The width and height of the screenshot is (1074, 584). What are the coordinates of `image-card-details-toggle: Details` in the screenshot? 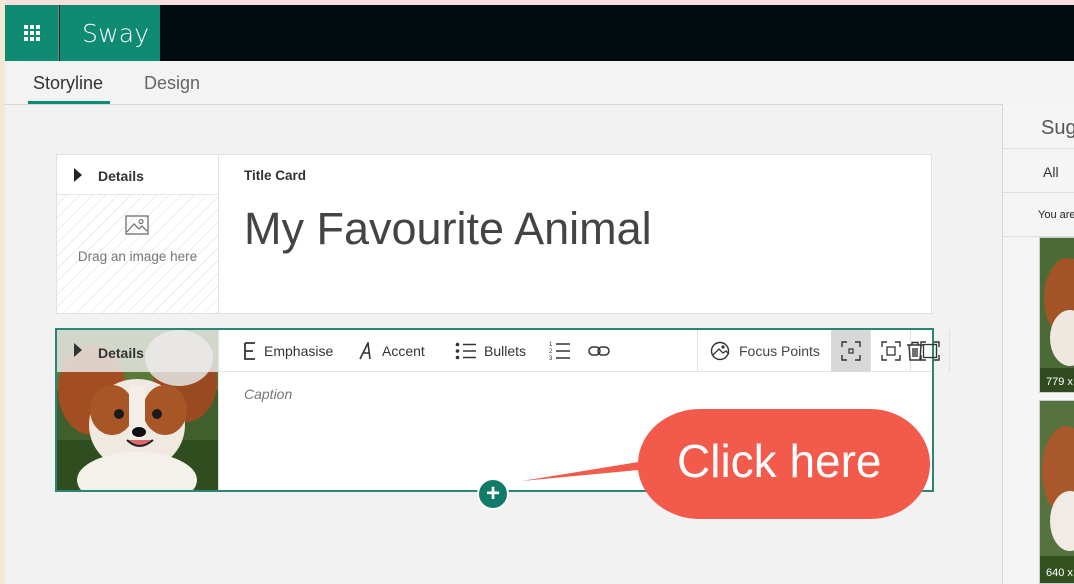 It's located at (137, 351).